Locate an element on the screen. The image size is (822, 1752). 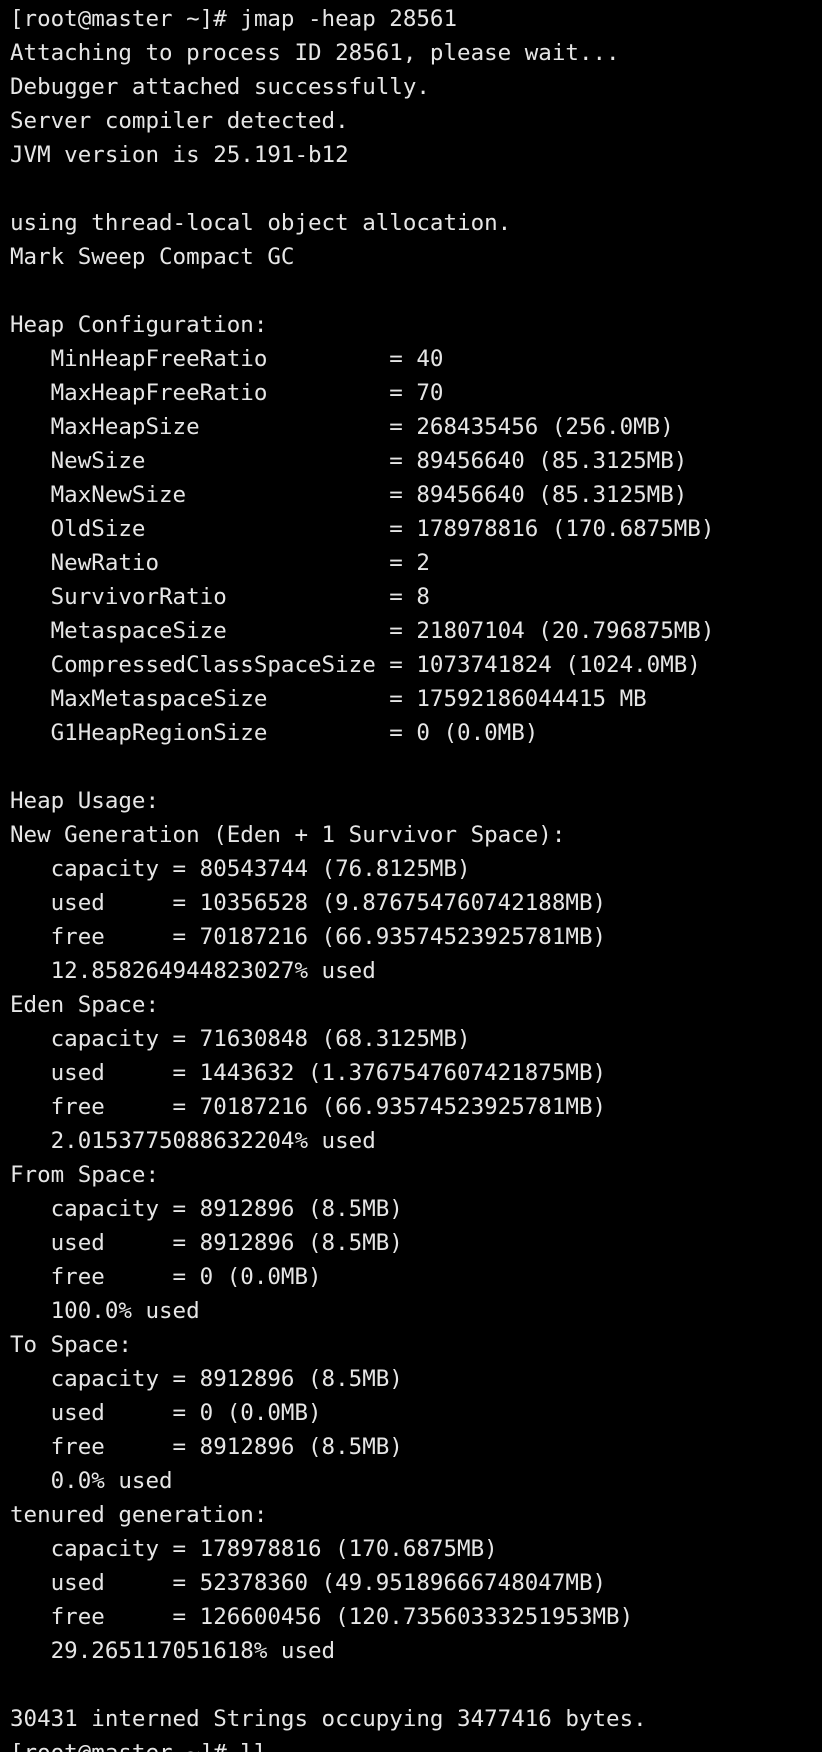
terminal-line: free = 0 (0.0MB) is located at coordinates (166, 1277).